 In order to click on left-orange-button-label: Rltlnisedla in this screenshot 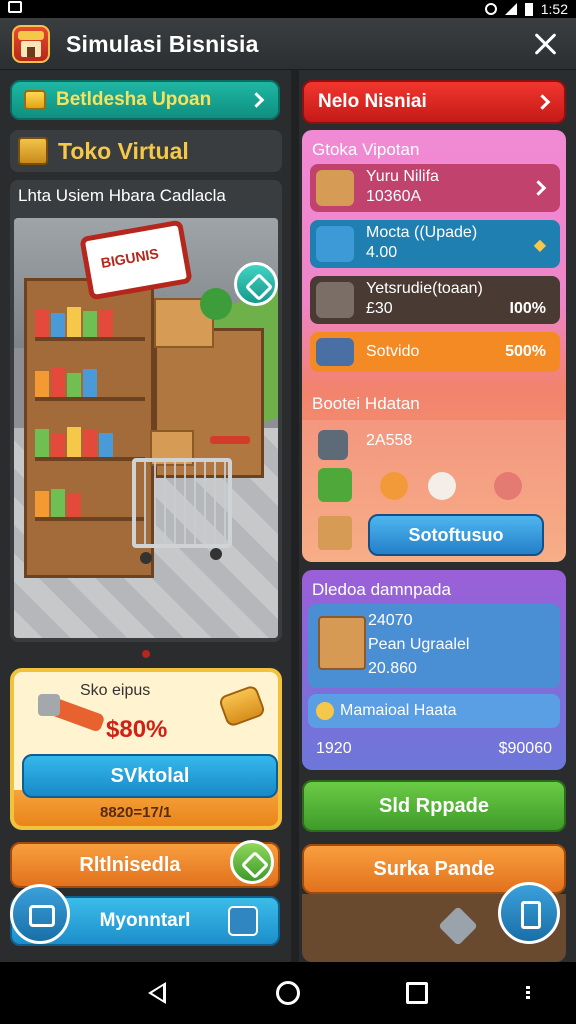, I will do `click(130, 864)`.